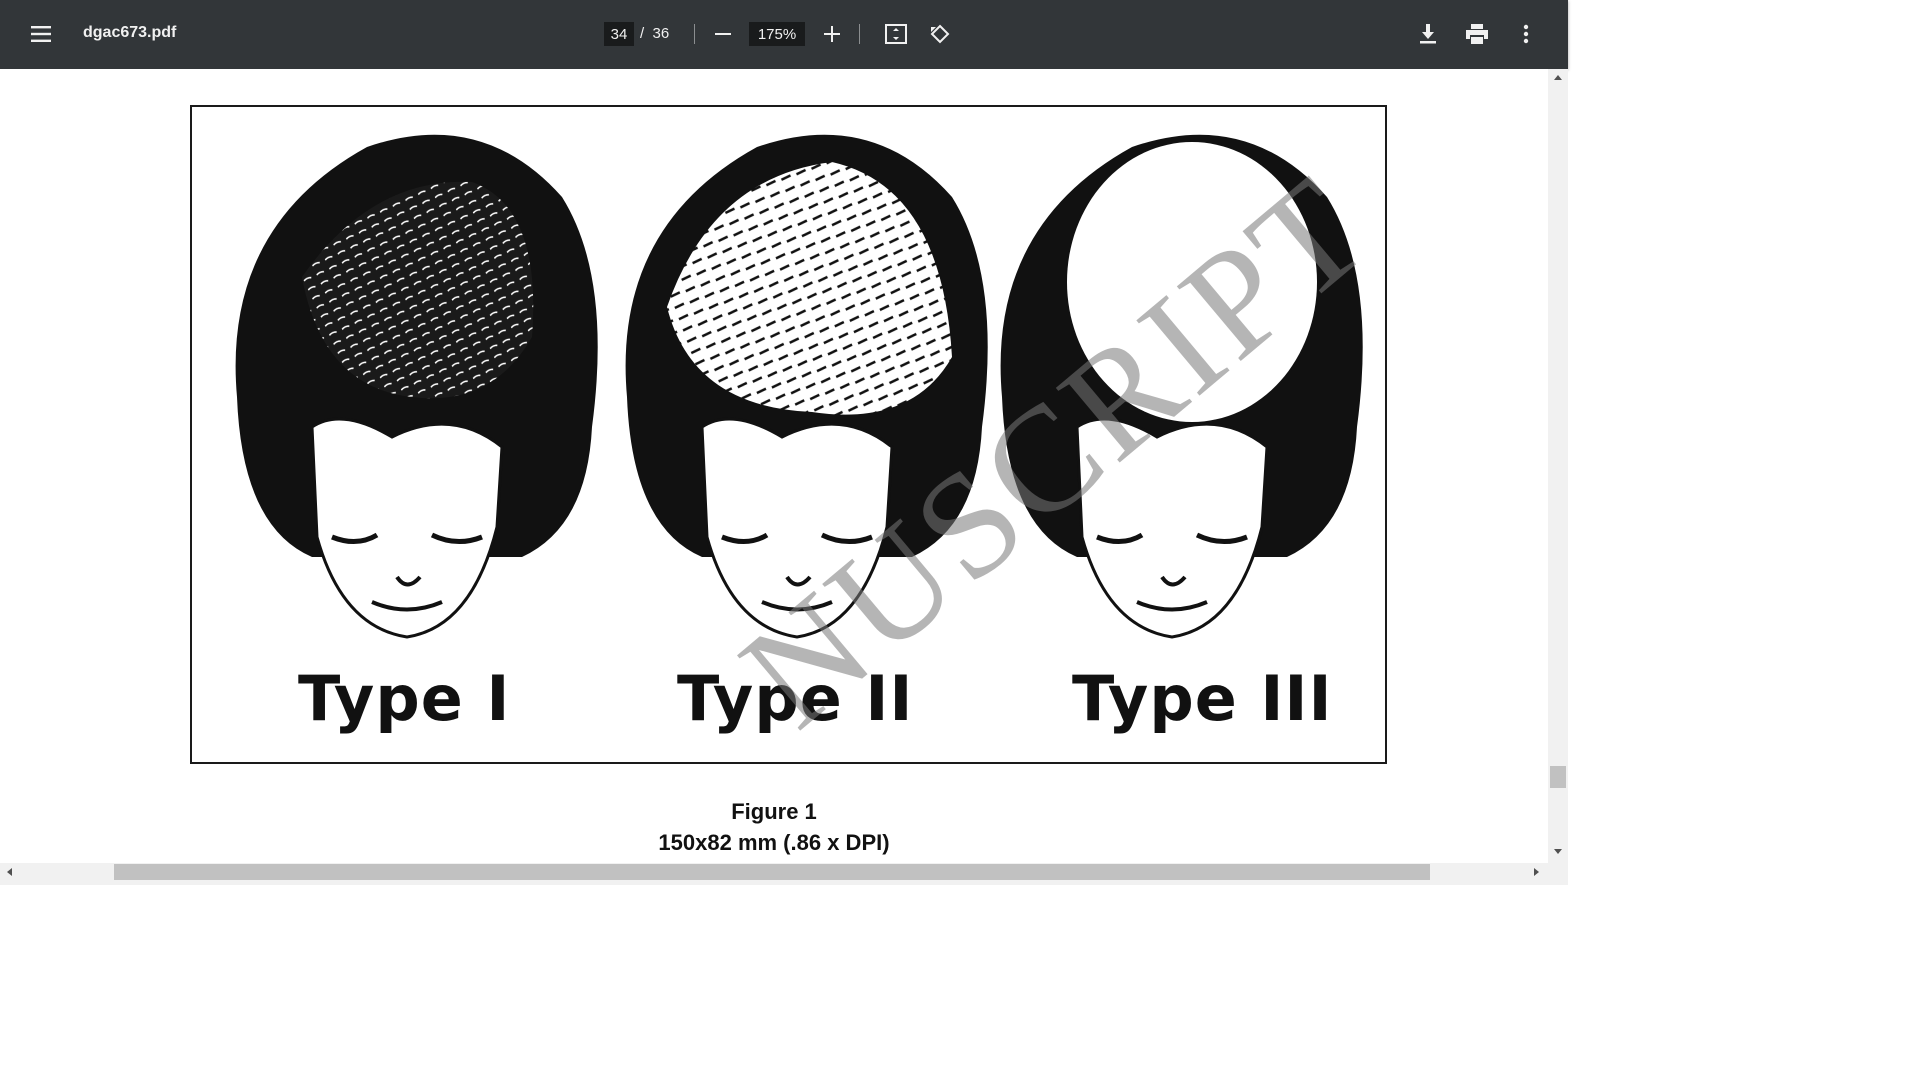 Image resolution: width=1920 pixels, height=1080 pixels. Describe the element at coordinates (777, 34) in the screenshot. I see `zoom-input: 175%` at that location.